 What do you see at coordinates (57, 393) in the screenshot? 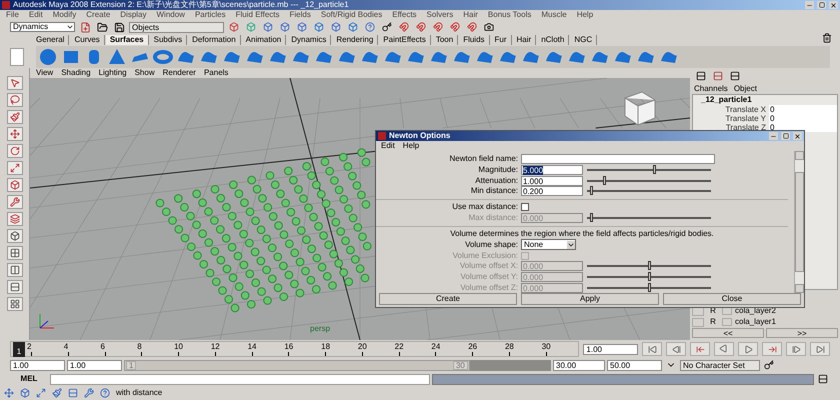
I see `paintbrush-icon` at bounding box center [57, 393].